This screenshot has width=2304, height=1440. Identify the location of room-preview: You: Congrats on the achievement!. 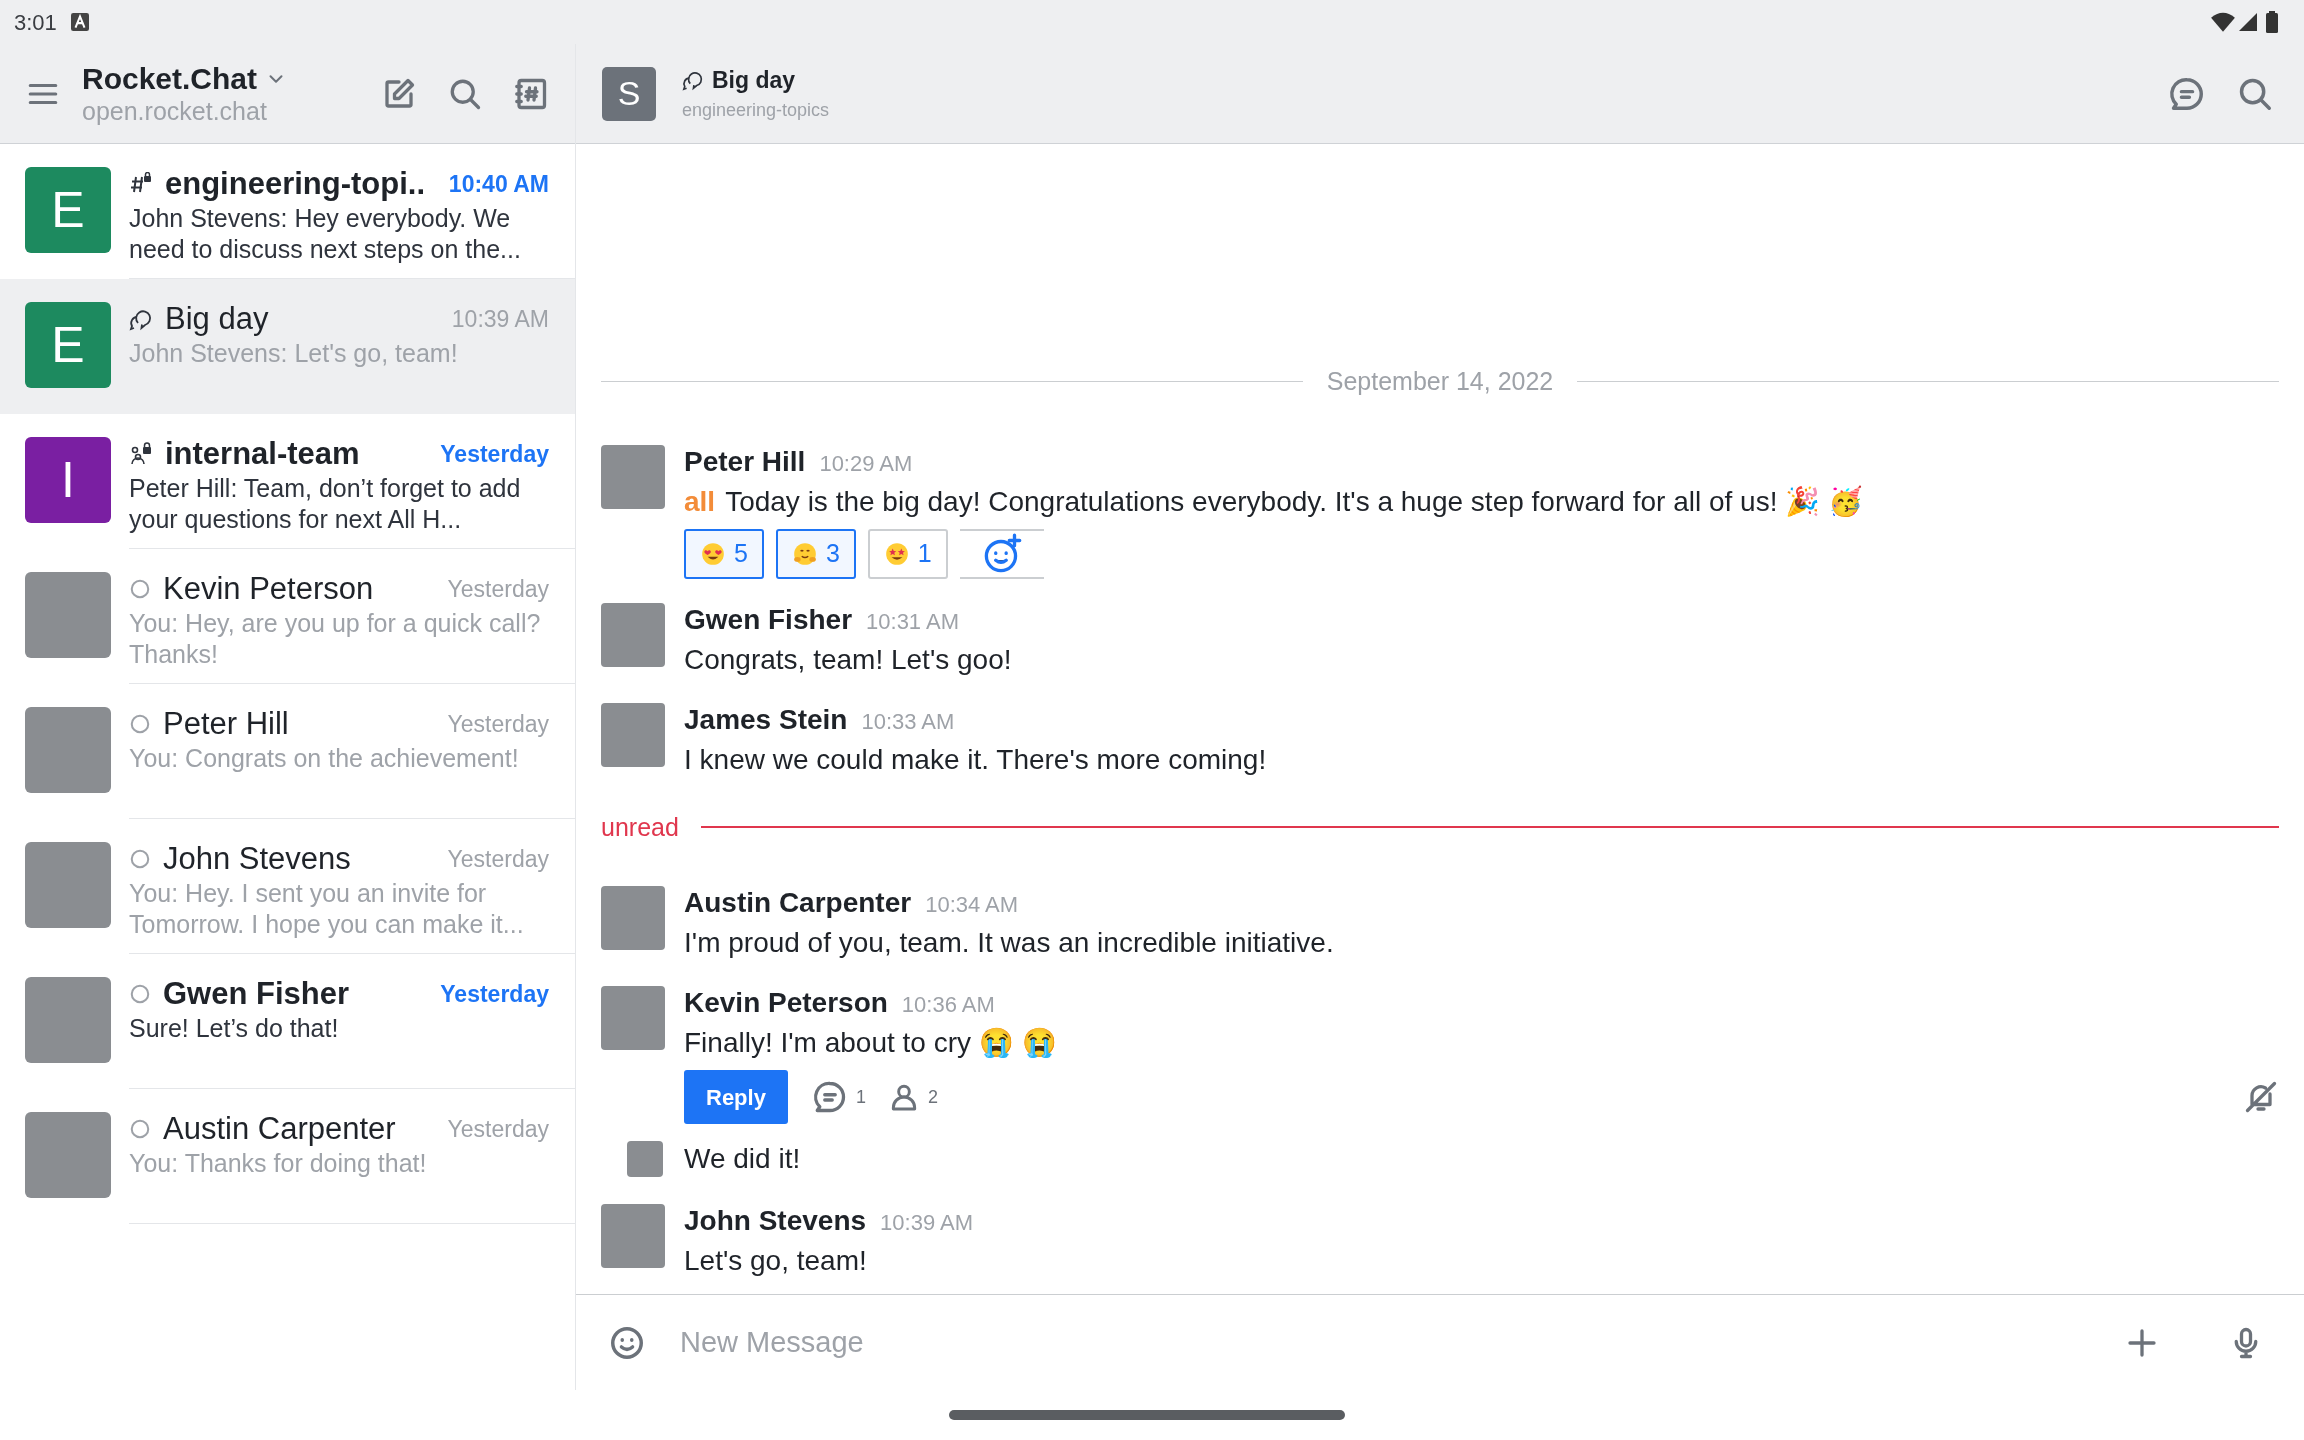
(324, 758).